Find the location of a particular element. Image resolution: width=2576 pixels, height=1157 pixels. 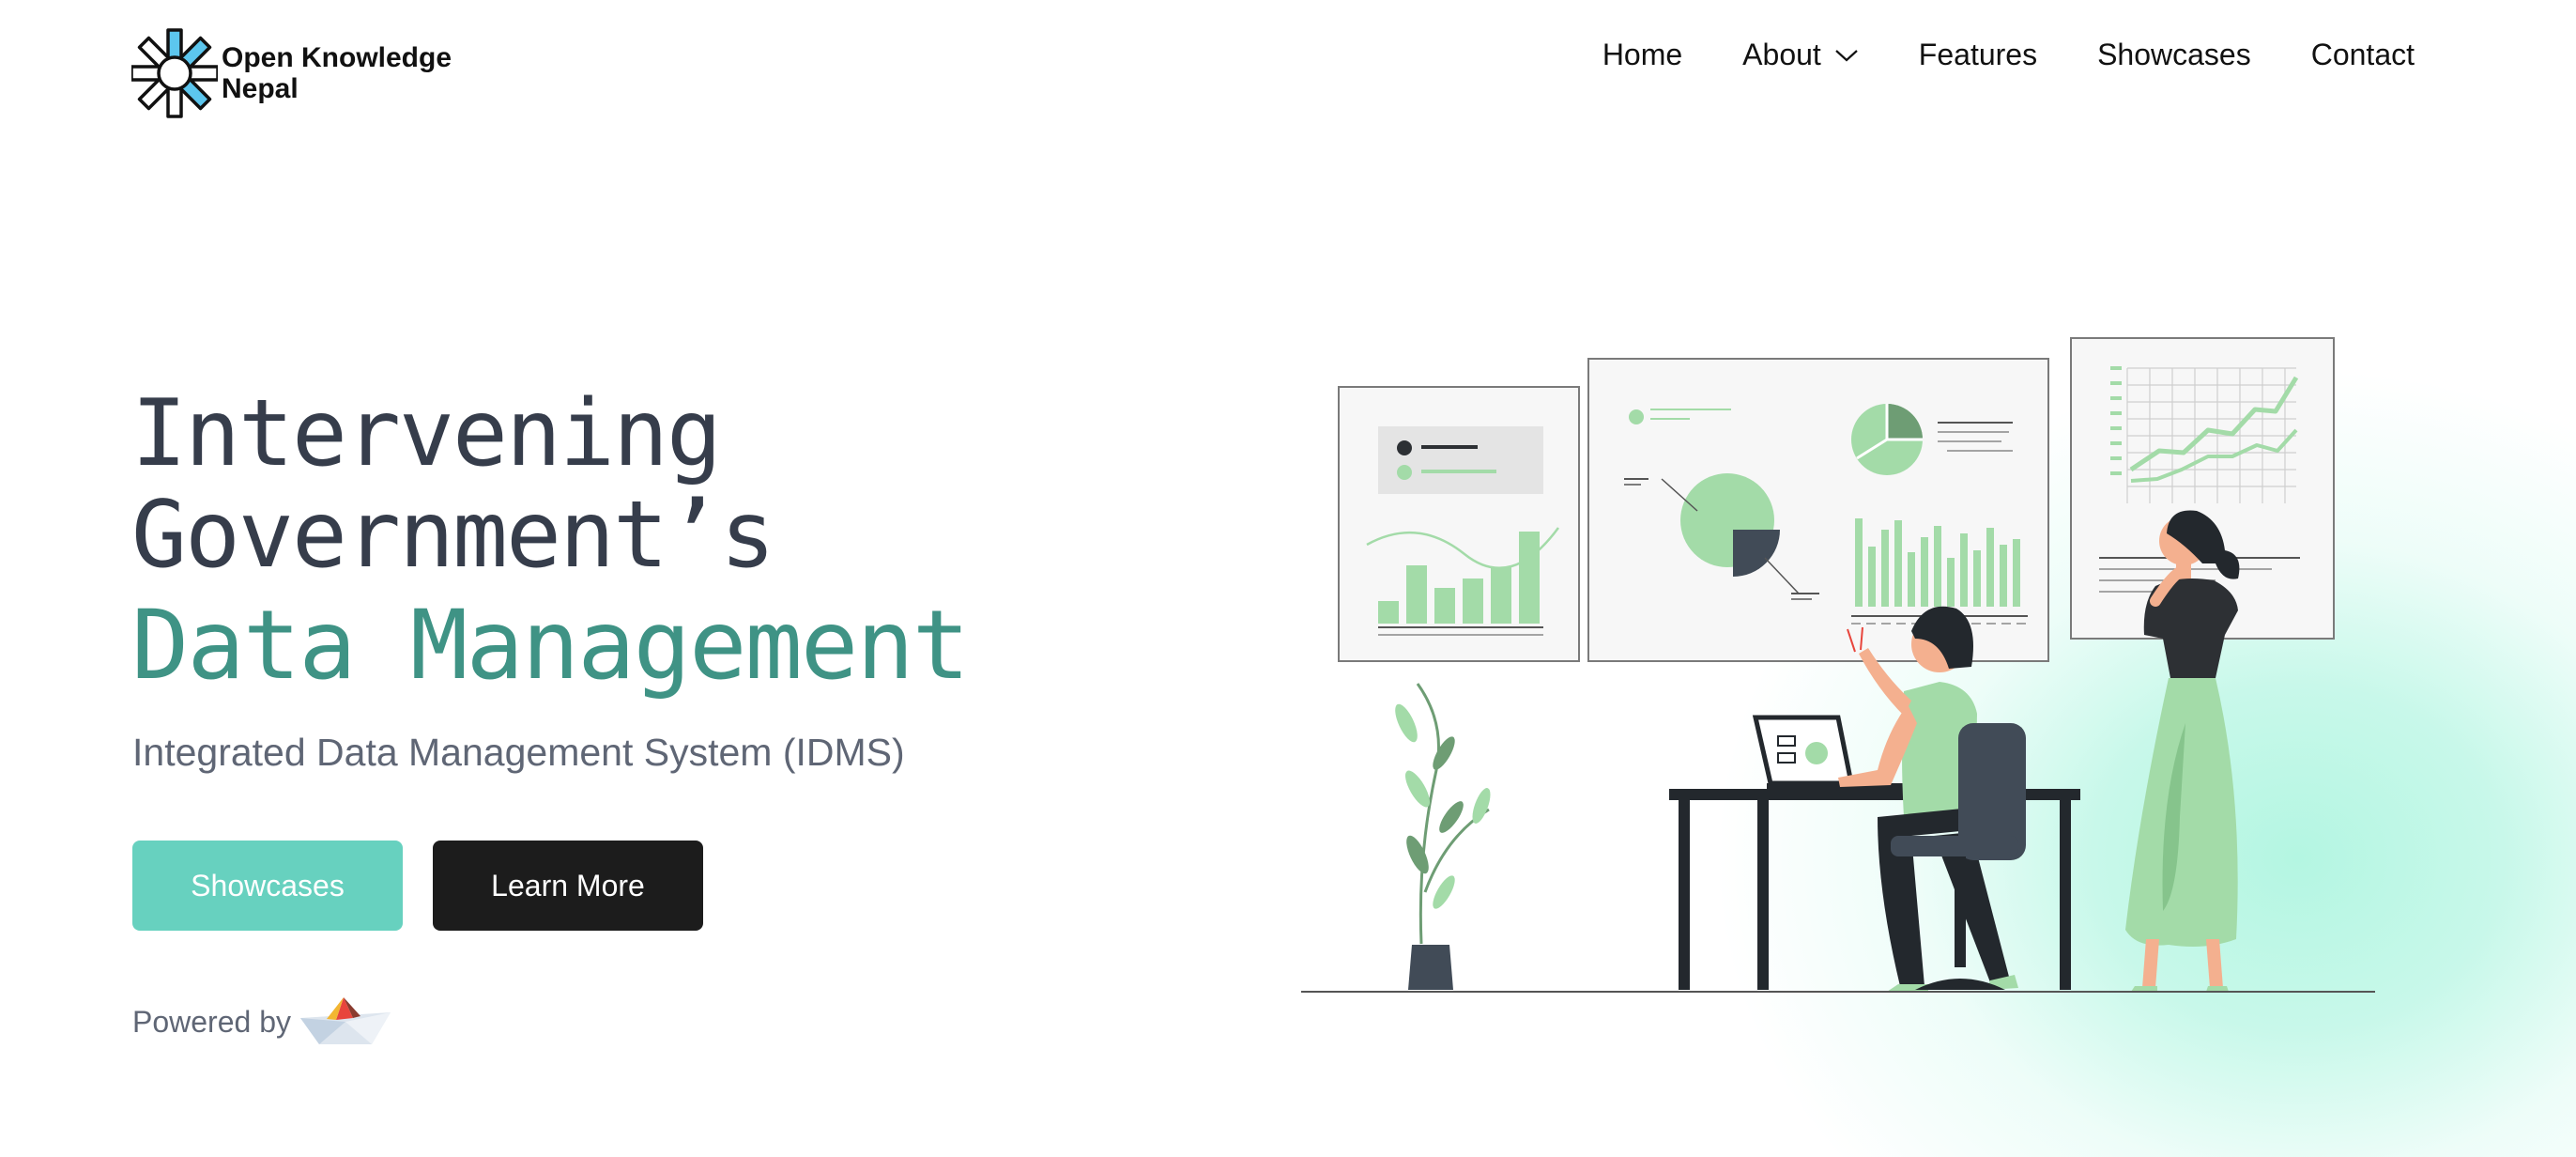

learn-more-button: Learn More is located at coordinates (568, 886).